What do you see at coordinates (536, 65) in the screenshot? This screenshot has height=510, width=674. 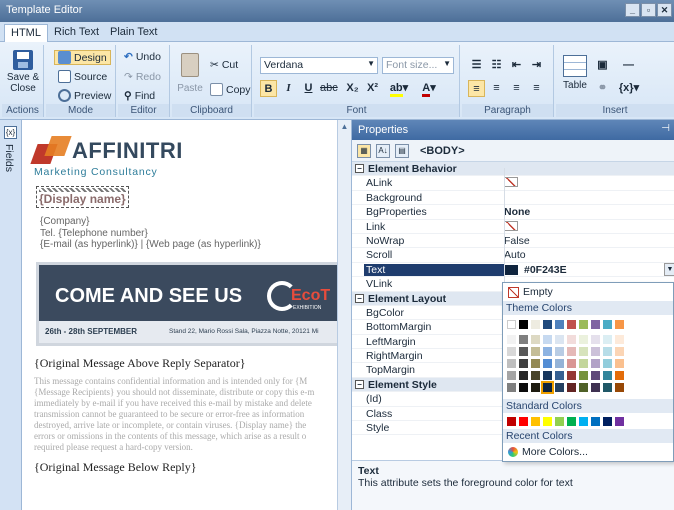 I see `increase-indent-button: ⇥` at bounding box center [536, 65].